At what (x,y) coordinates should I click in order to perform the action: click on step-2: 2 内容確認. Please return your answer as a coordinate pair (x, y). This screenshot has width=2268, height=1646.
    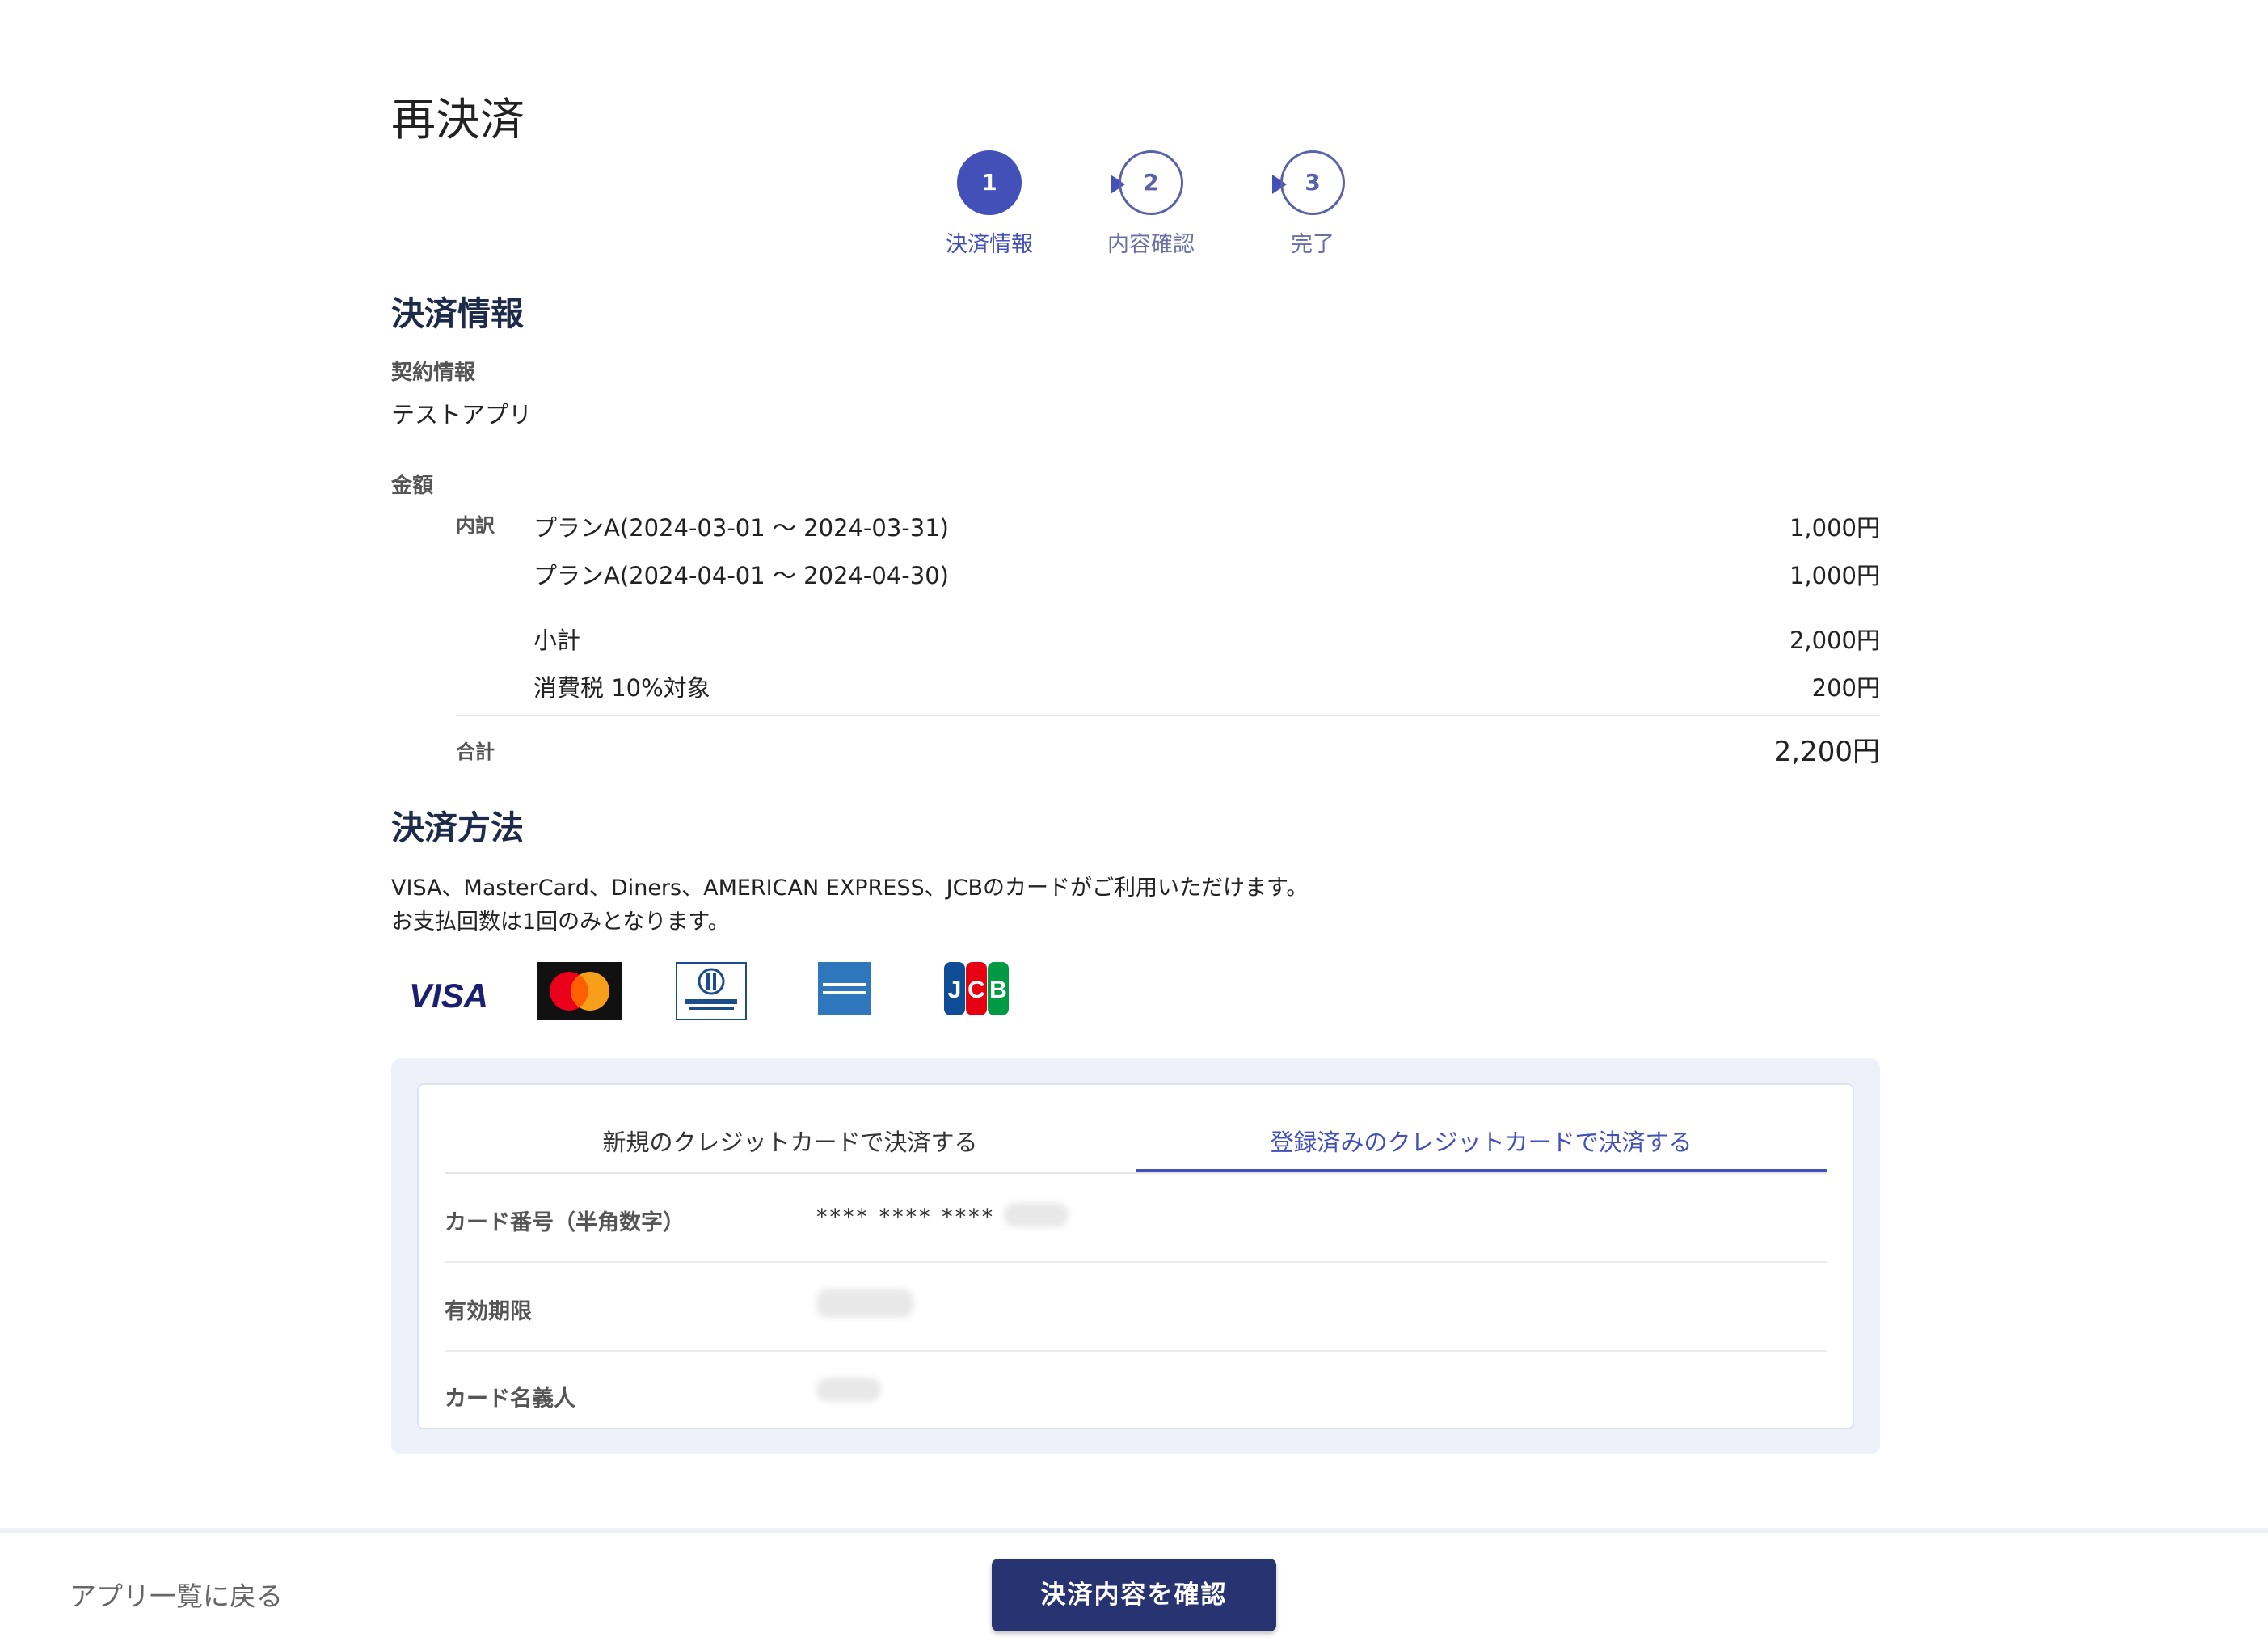
    Looking at the image, I should click on (1151, 204).